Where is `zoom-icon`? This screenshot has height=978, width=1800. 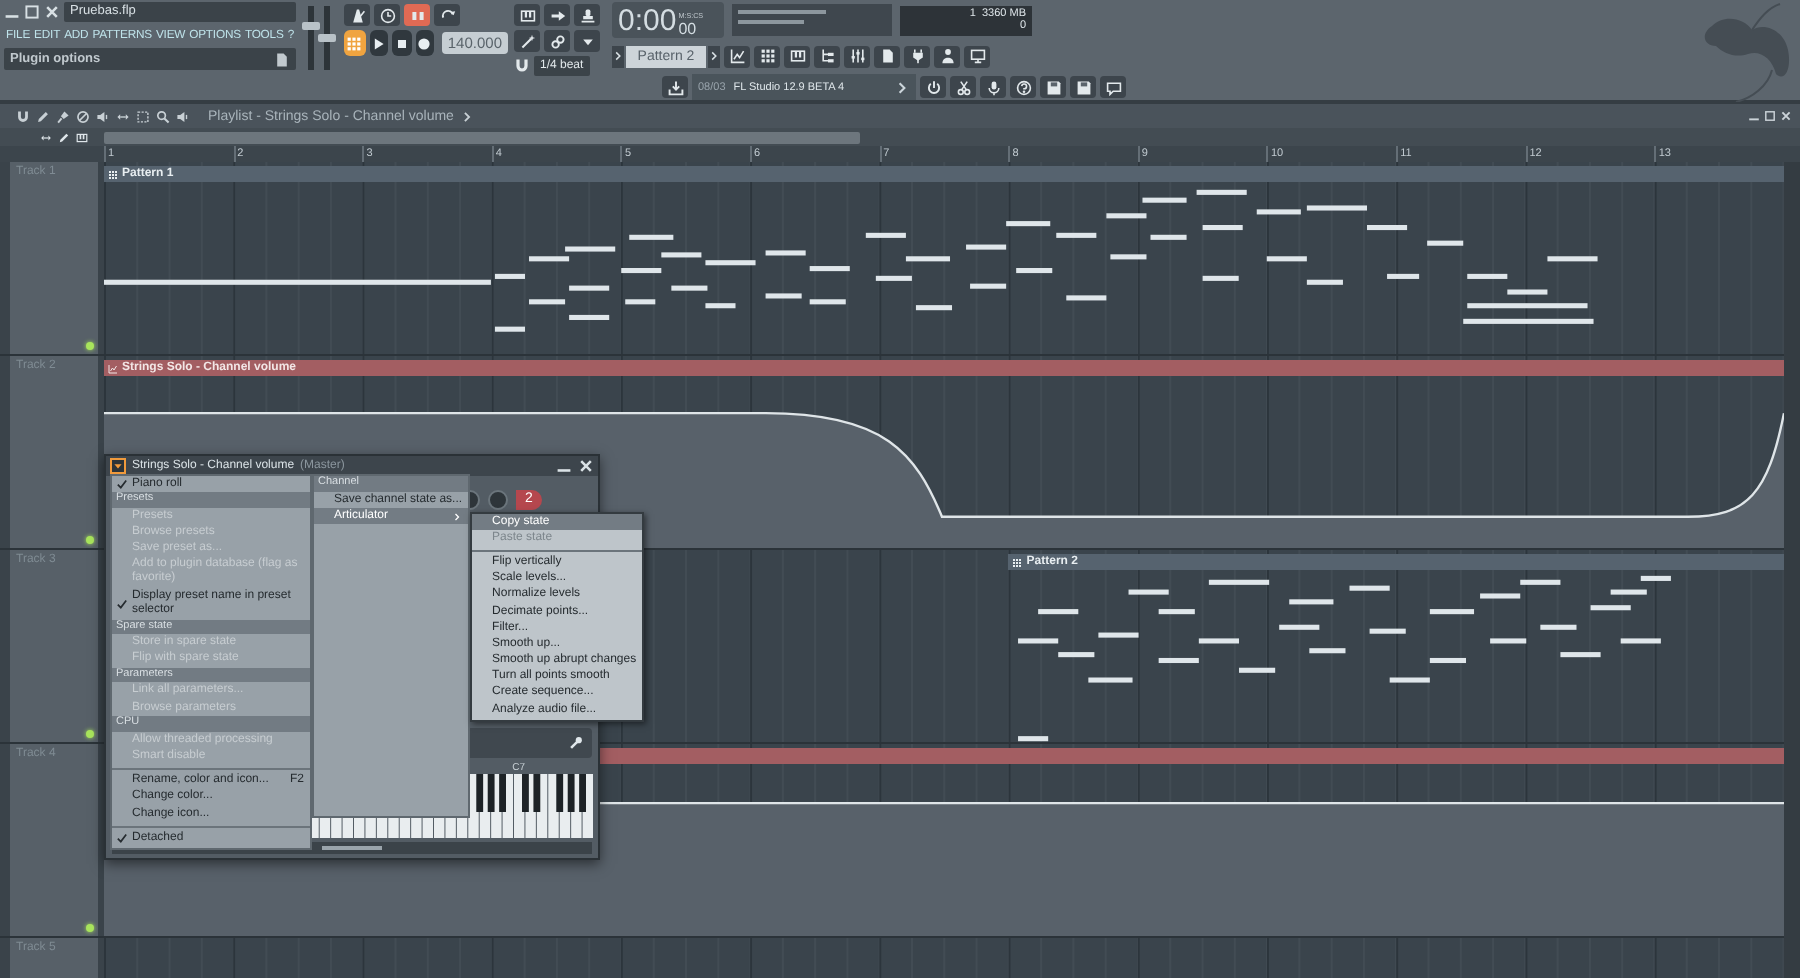
zoom-icon is located at coordinates (163, 116).